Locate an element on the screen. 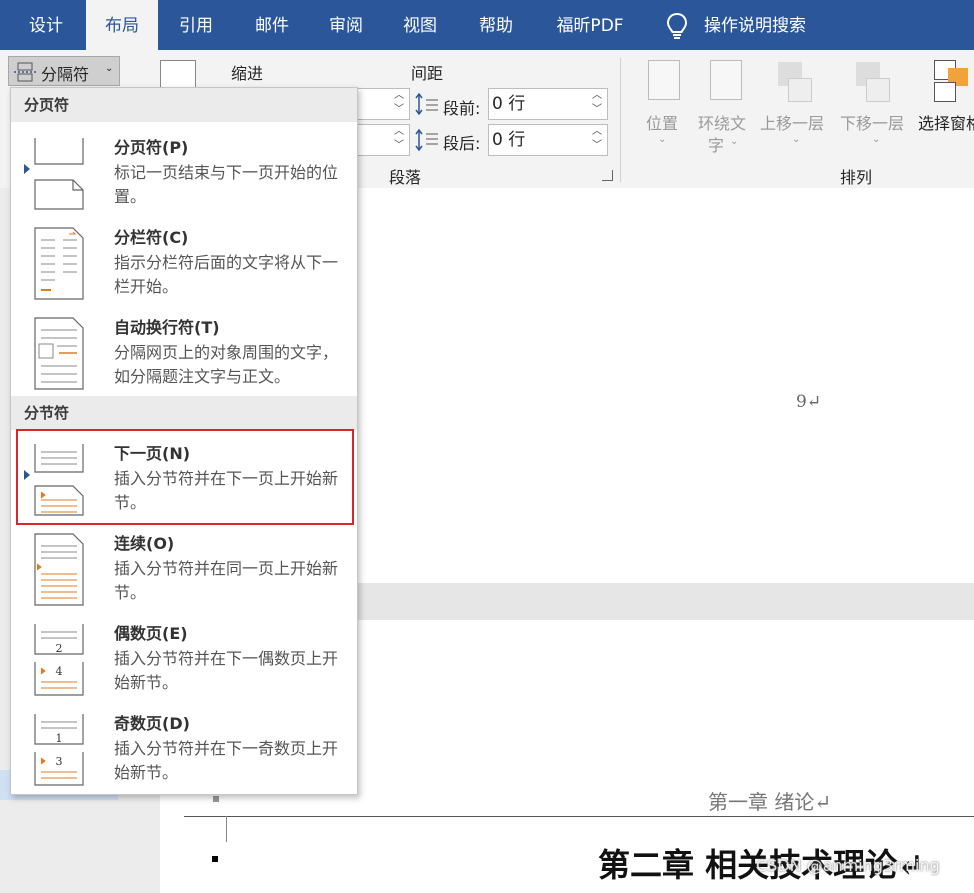 This screenshot has height=893, width=974. spacing-after-value: 0 行 is located at coordinates (509, 140).